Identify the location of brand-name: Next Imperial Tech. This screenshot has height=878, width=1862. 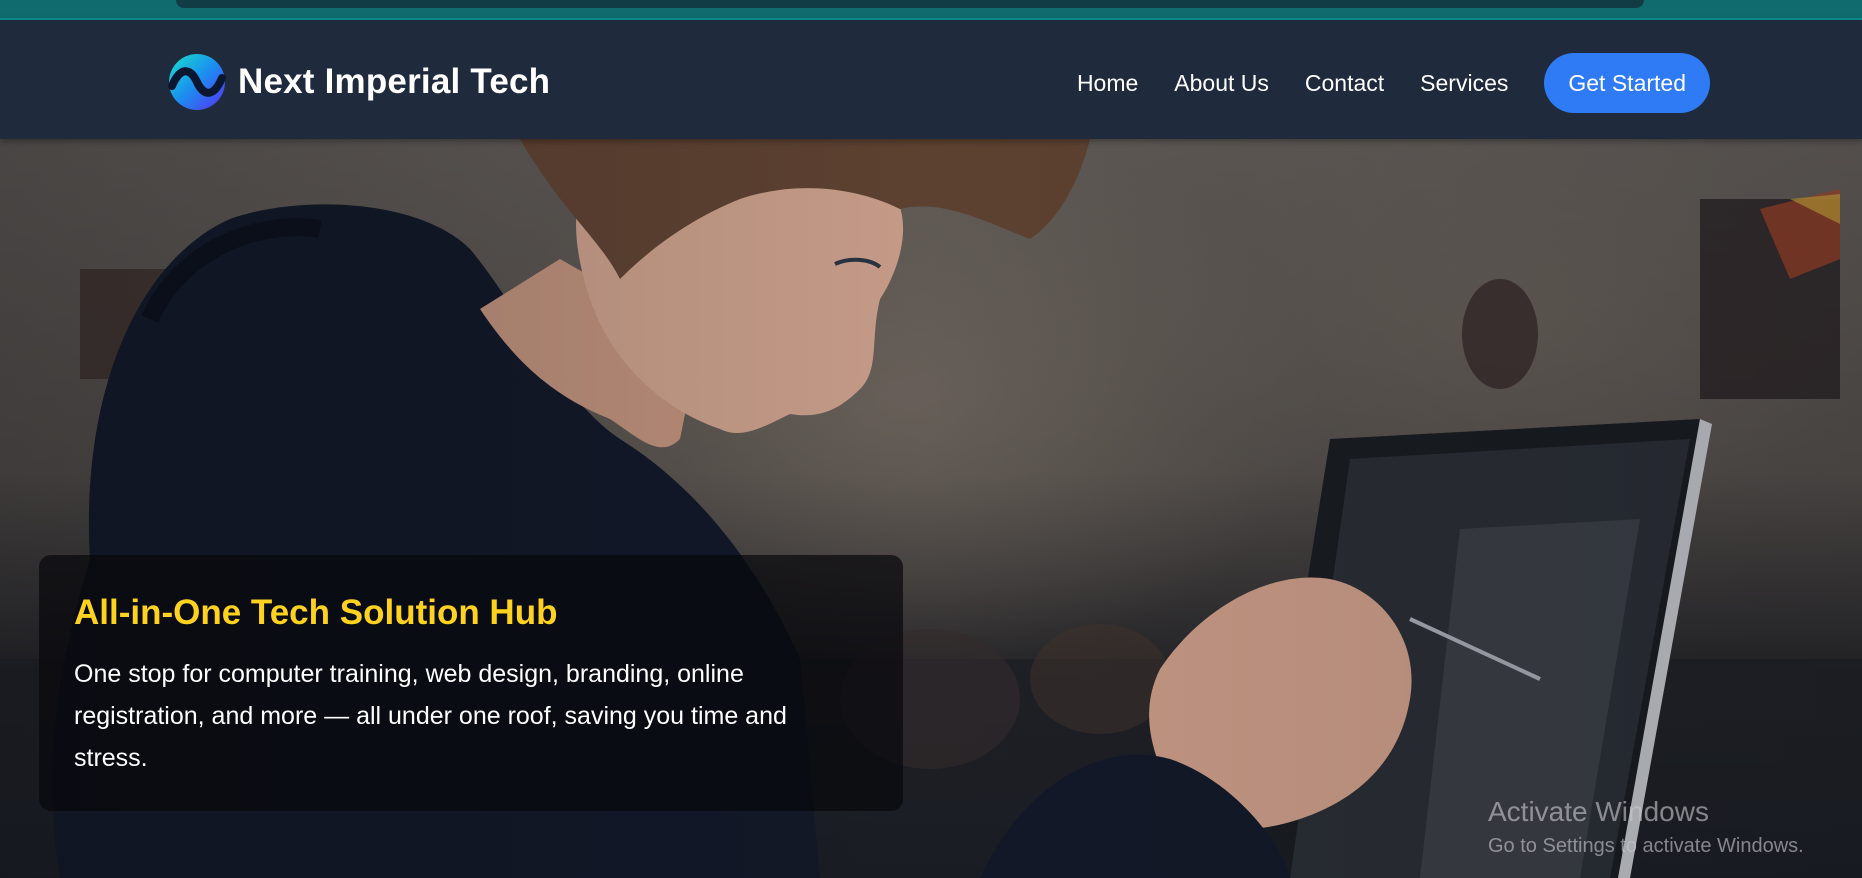
(394, 81).